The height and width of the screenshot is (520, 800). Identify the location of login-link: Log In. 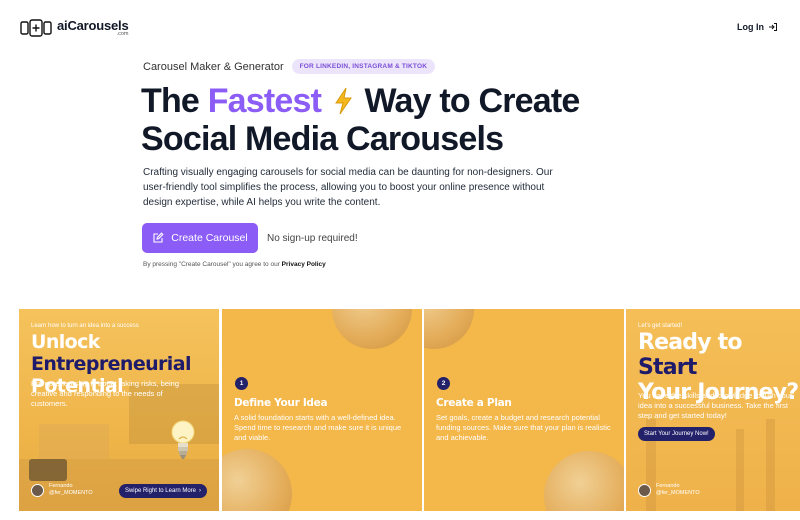
(757, 27).